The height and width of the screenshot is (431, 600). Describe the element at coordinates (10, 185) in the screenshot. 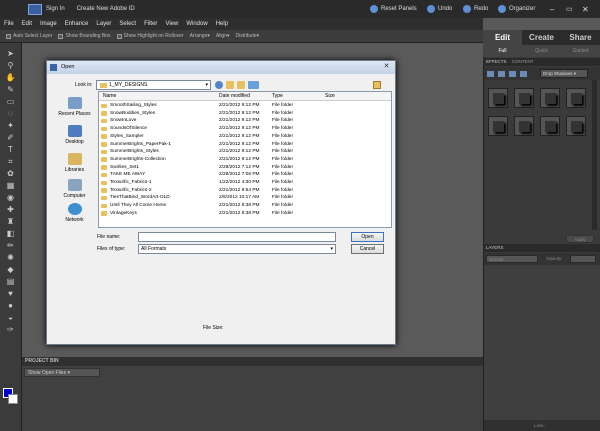

I see `straighten-tool-icon: ▦` at that location.